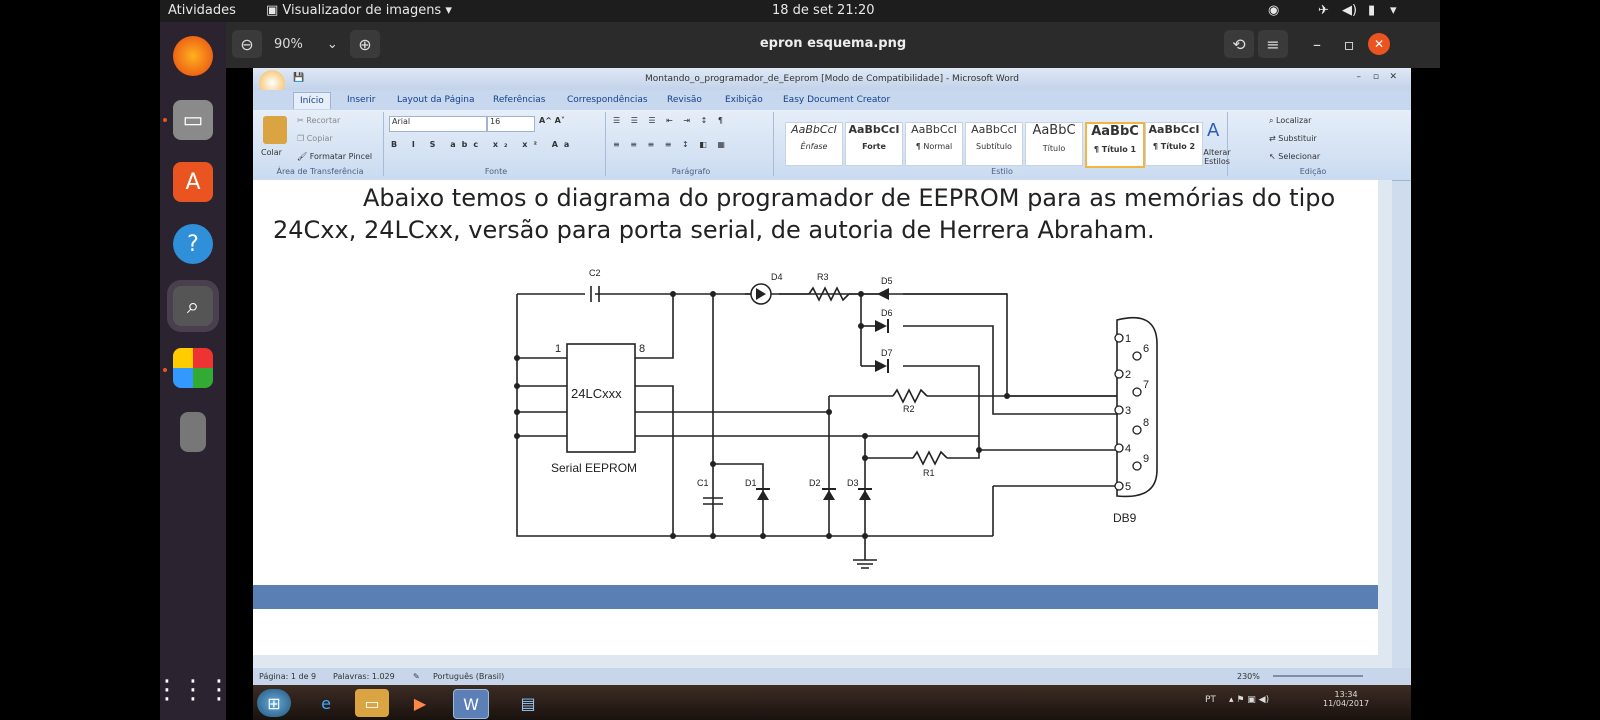 The height and width of the screenshot is (720, 1600). I want to click on format-painter-button: 🖌 Formatar Pincel, so click(334, 156).